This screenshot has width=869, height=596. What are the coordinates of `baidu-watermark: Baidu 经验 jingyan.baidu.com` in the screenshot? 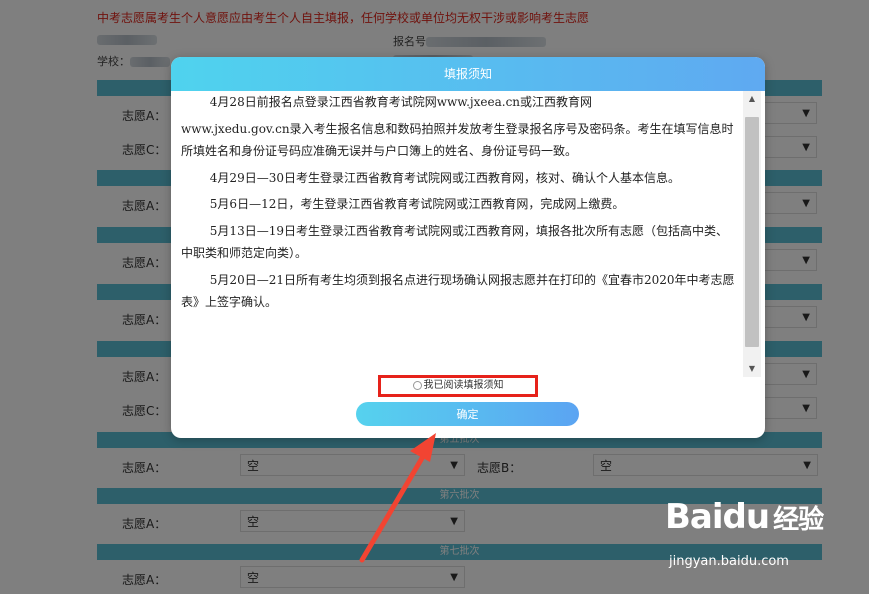 It's located at (765, 537).